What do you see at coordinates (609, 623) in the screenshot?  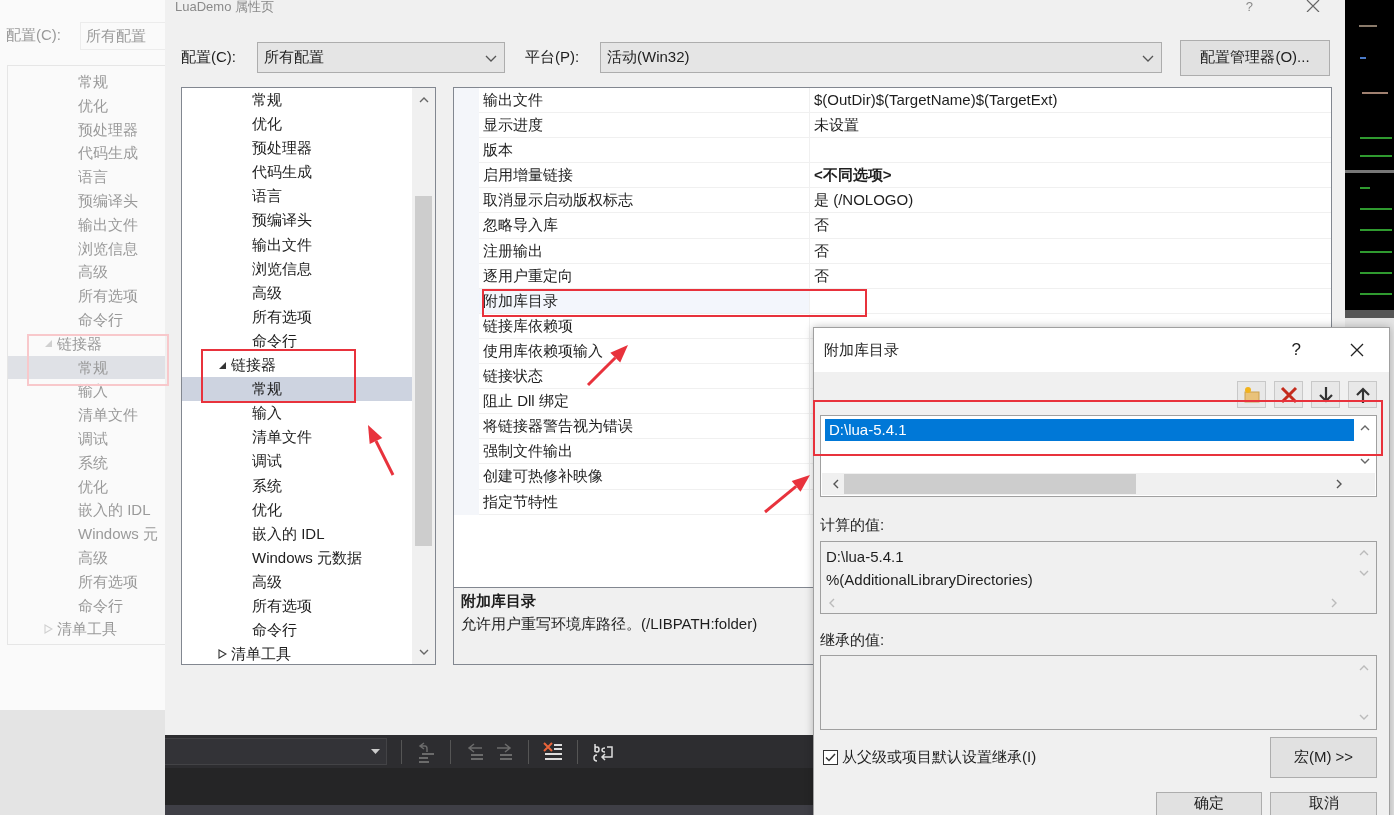 I see `description-text: 允许用户重写环境库路径。(/LIBPATH:folder)` at bounding box center [609, 623].